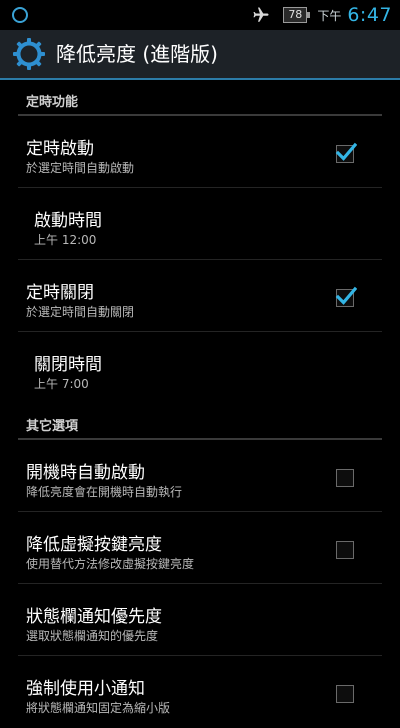  I want to click on pref-summary: 降低亮度會在開機時自動執行, so click(104, 492).